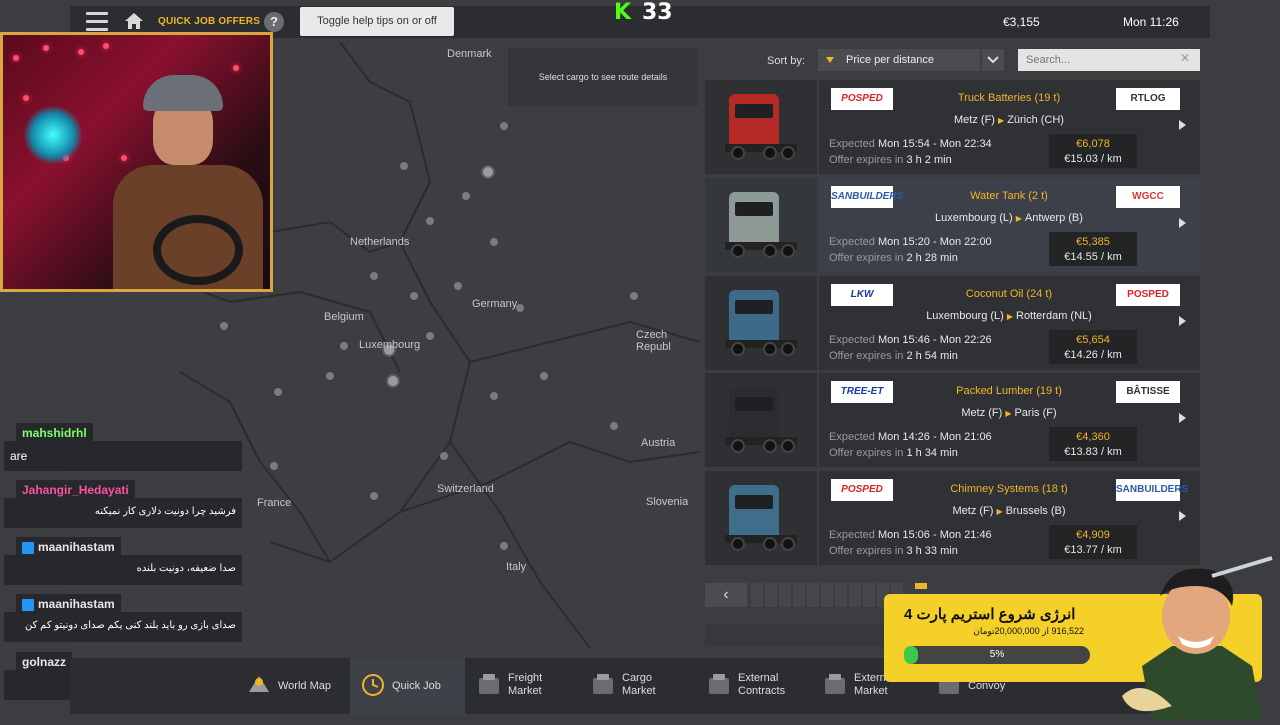 This screenshot has height=725, width=1280. Describe the element at coordinates (1028, 631) in the screenshot. I see `donation-amount: 916,522 از 20,000,000تومان` at that location.